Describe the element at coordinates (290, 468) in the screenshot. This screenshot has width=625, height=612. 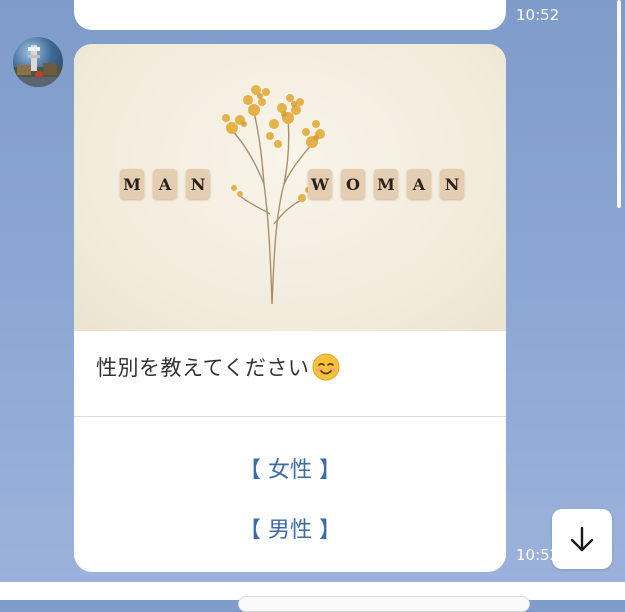
I see `option-female-button: 【 女性 】` at that location.